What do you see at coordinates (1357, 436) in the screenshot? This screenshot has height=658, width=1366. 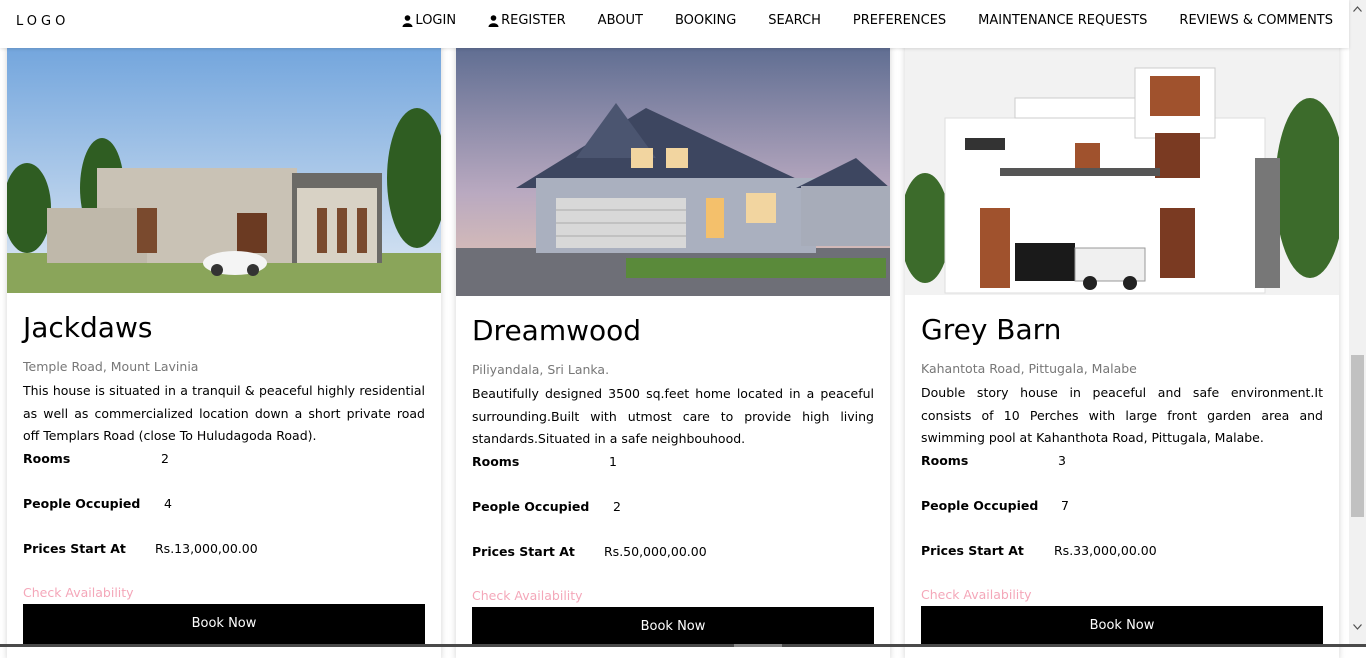 I see `scroll-thumb` at bounding box center [1357, 436].